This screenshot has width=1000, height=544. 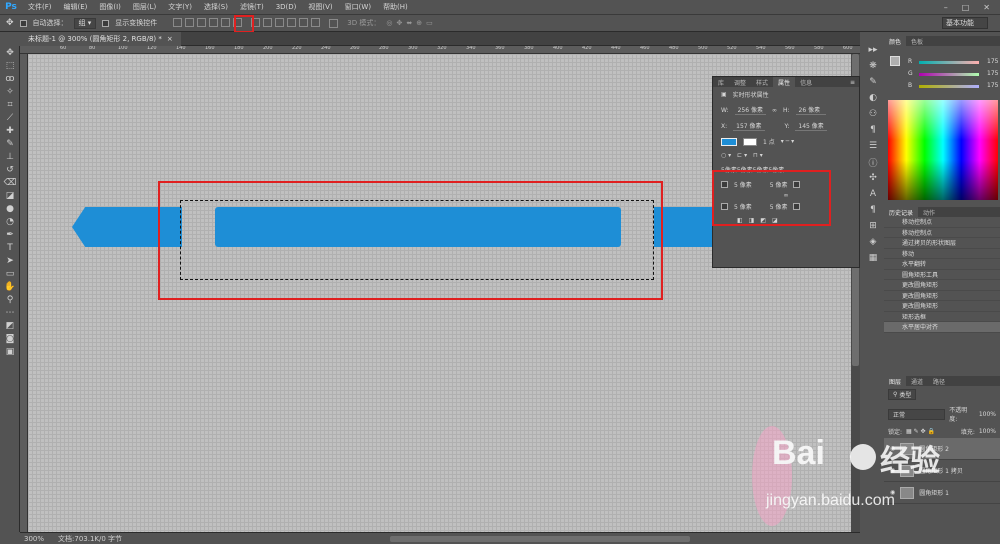 What do you see at coordinates (895, 381) in the screenshot?
I see `tab-layers: 图层` at bounding box center [895, 381].